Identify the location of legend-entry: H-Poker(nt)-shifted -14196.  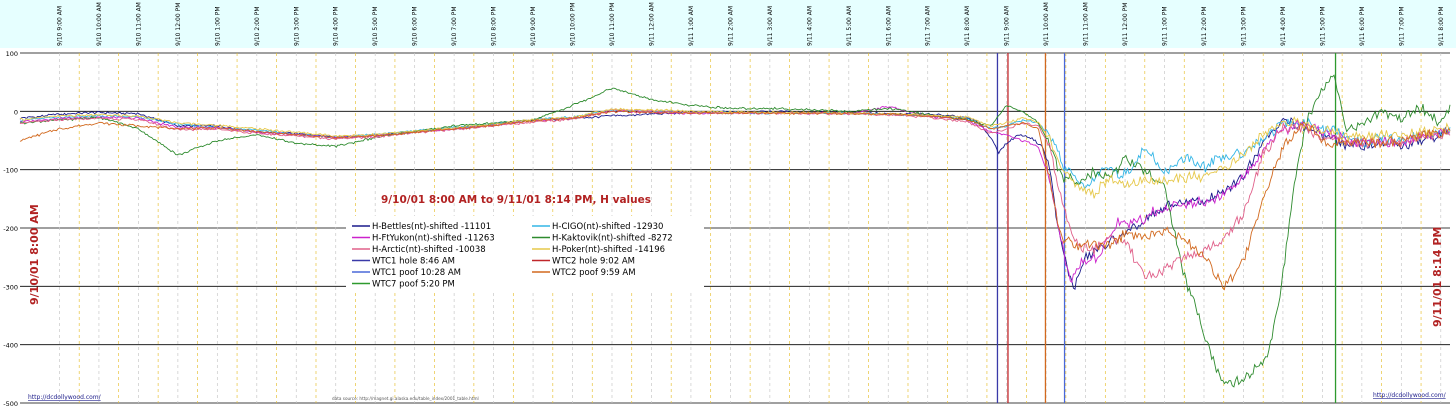
(608, 250).